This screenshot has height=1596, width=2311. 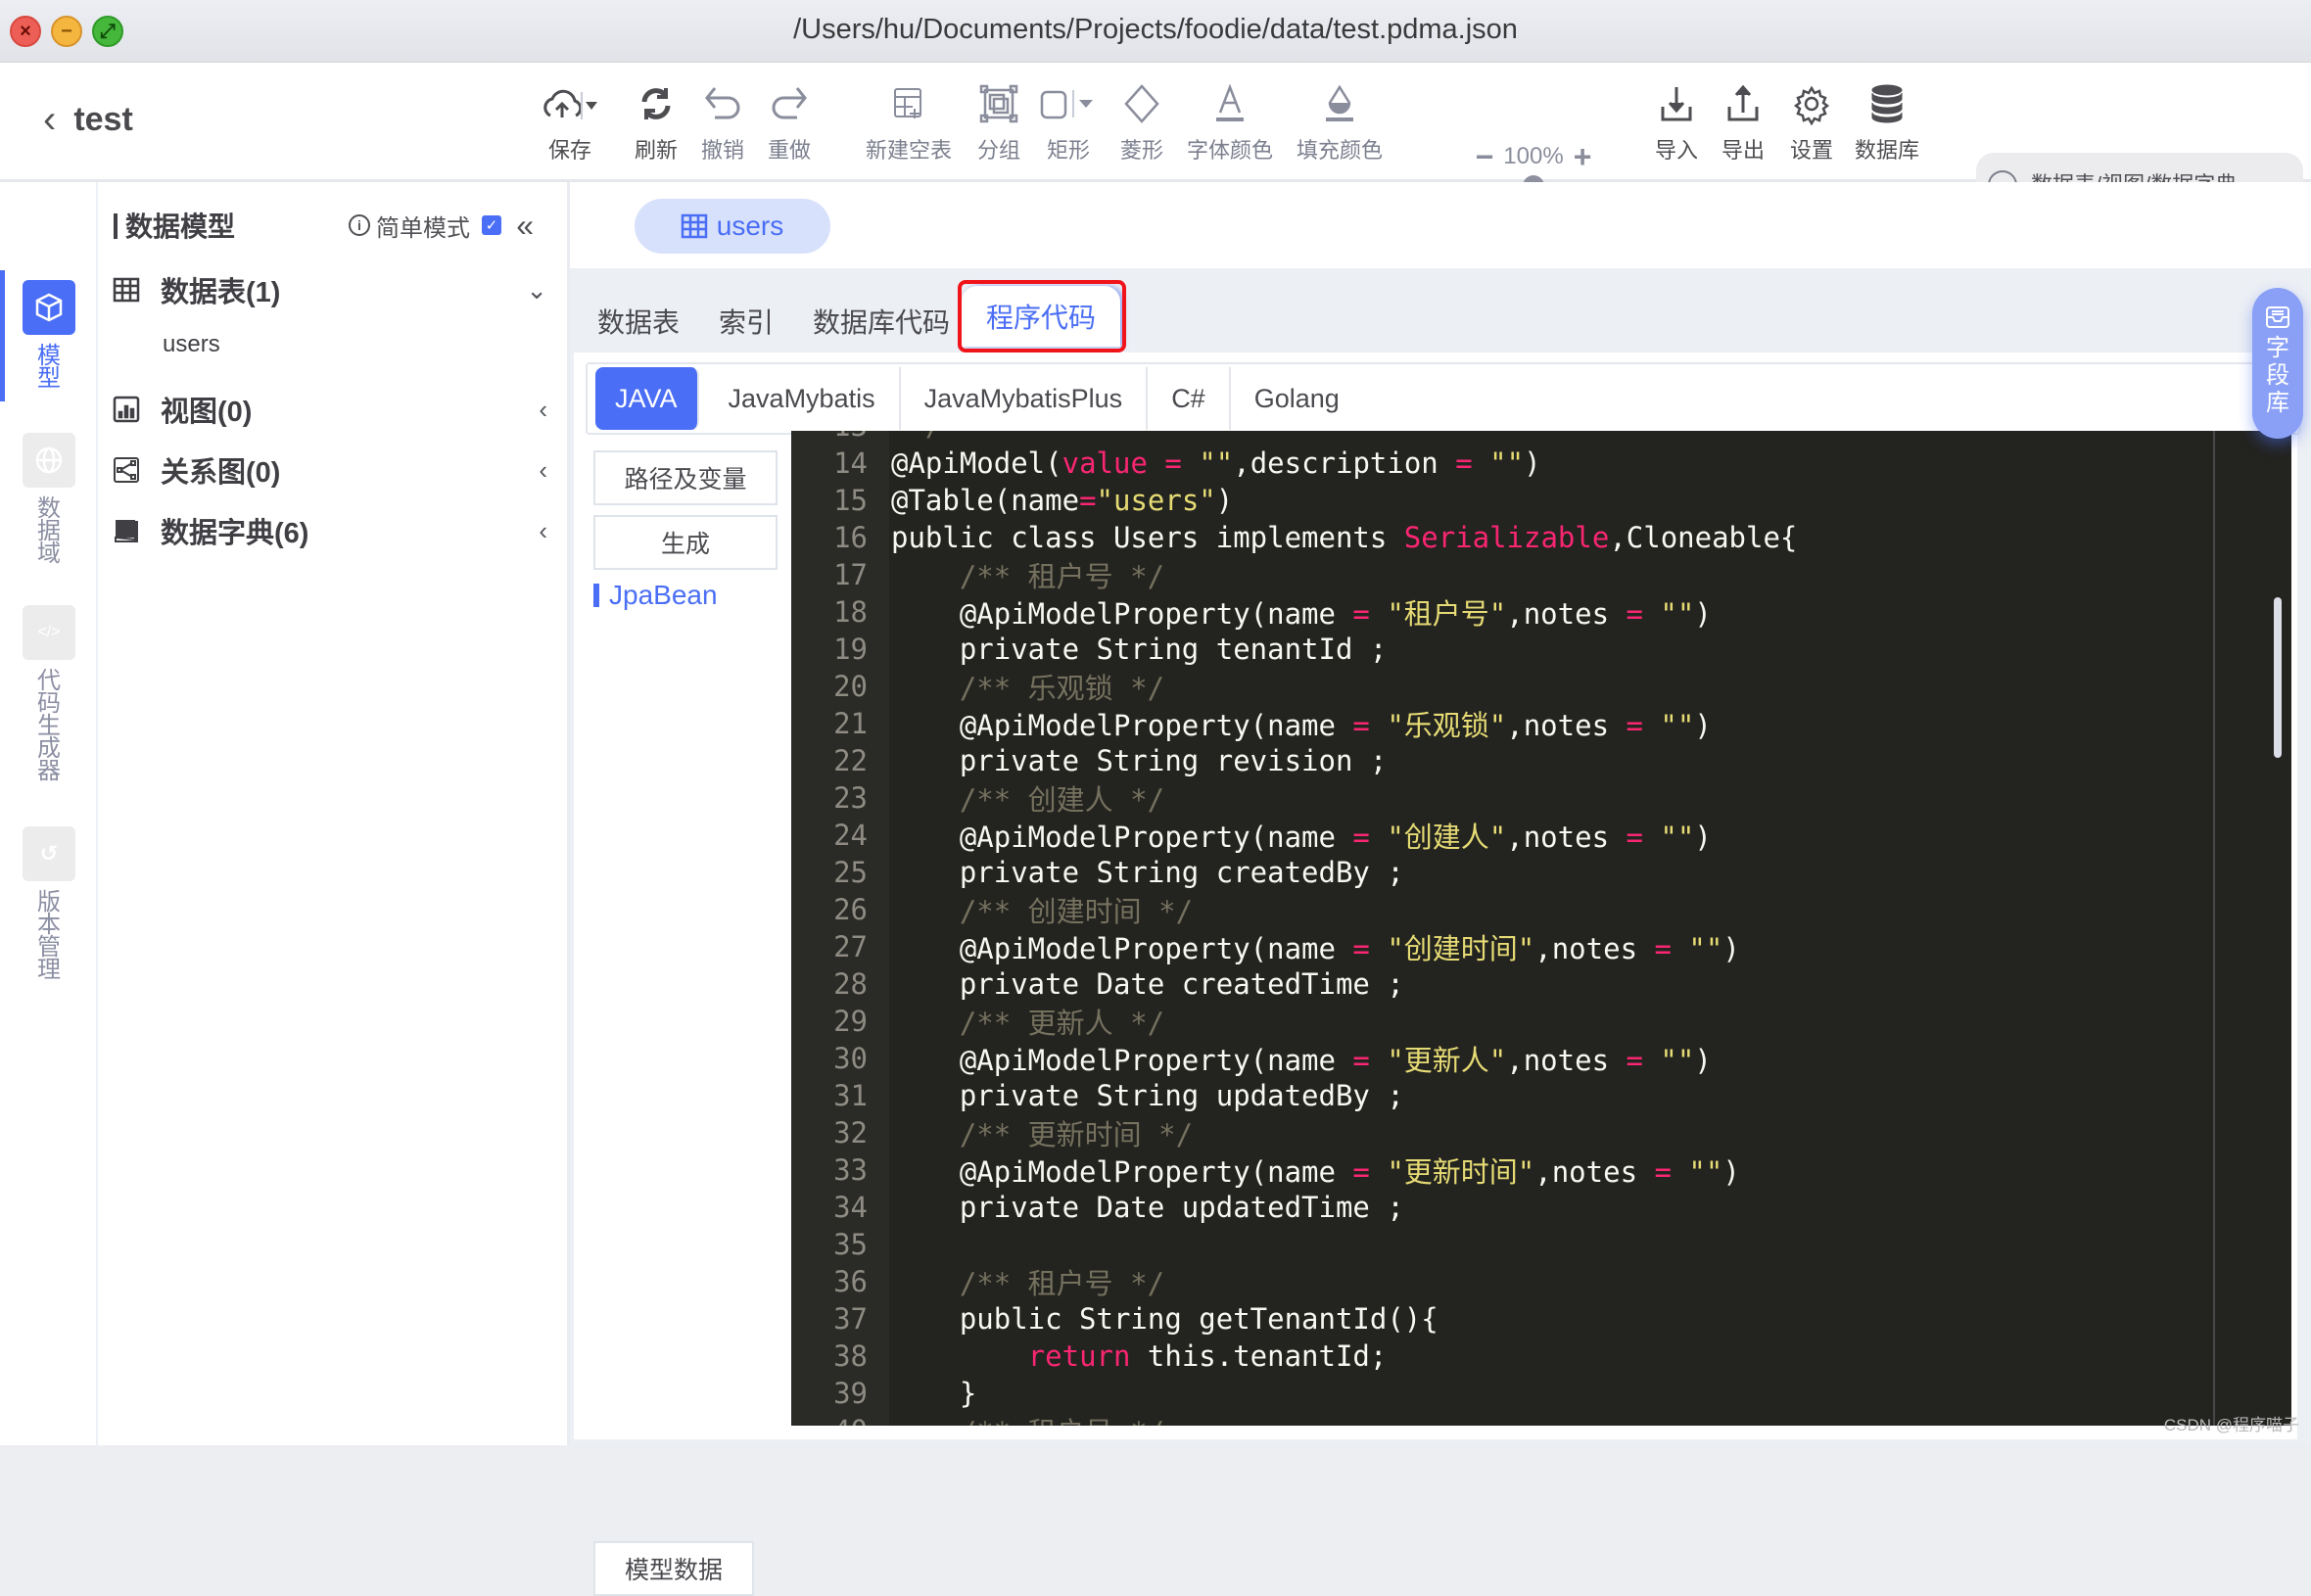 I want to click on rect-button: 矩形, so click(x=1068, y=122).